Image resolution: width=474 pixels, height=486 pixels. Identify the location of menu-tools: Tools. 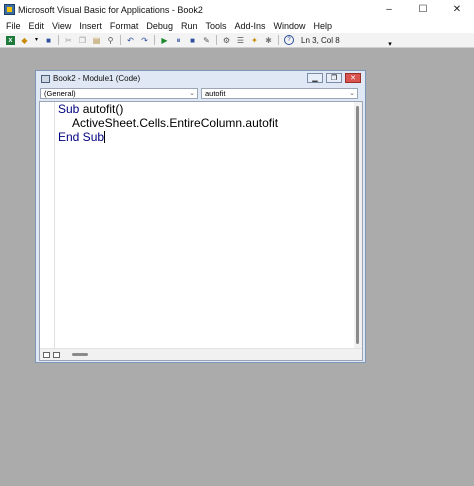
(215, 26).